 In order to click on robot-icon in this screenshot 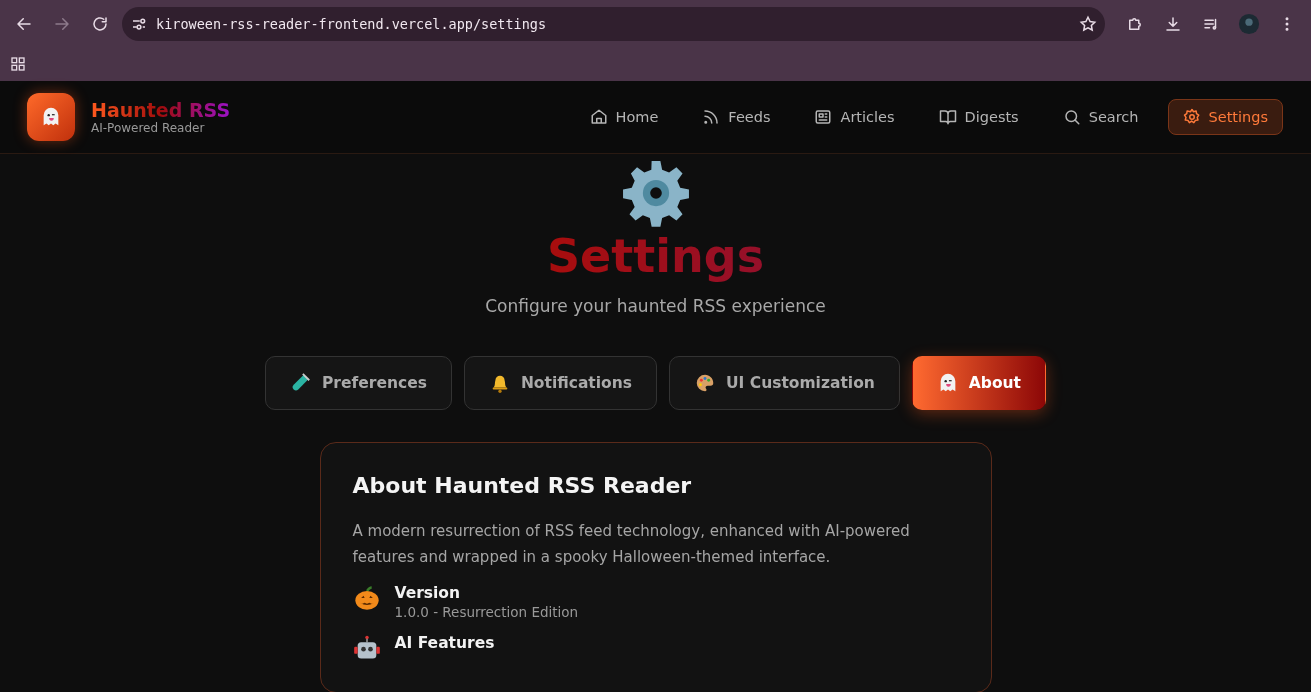, I will do `click(366, 647)`.